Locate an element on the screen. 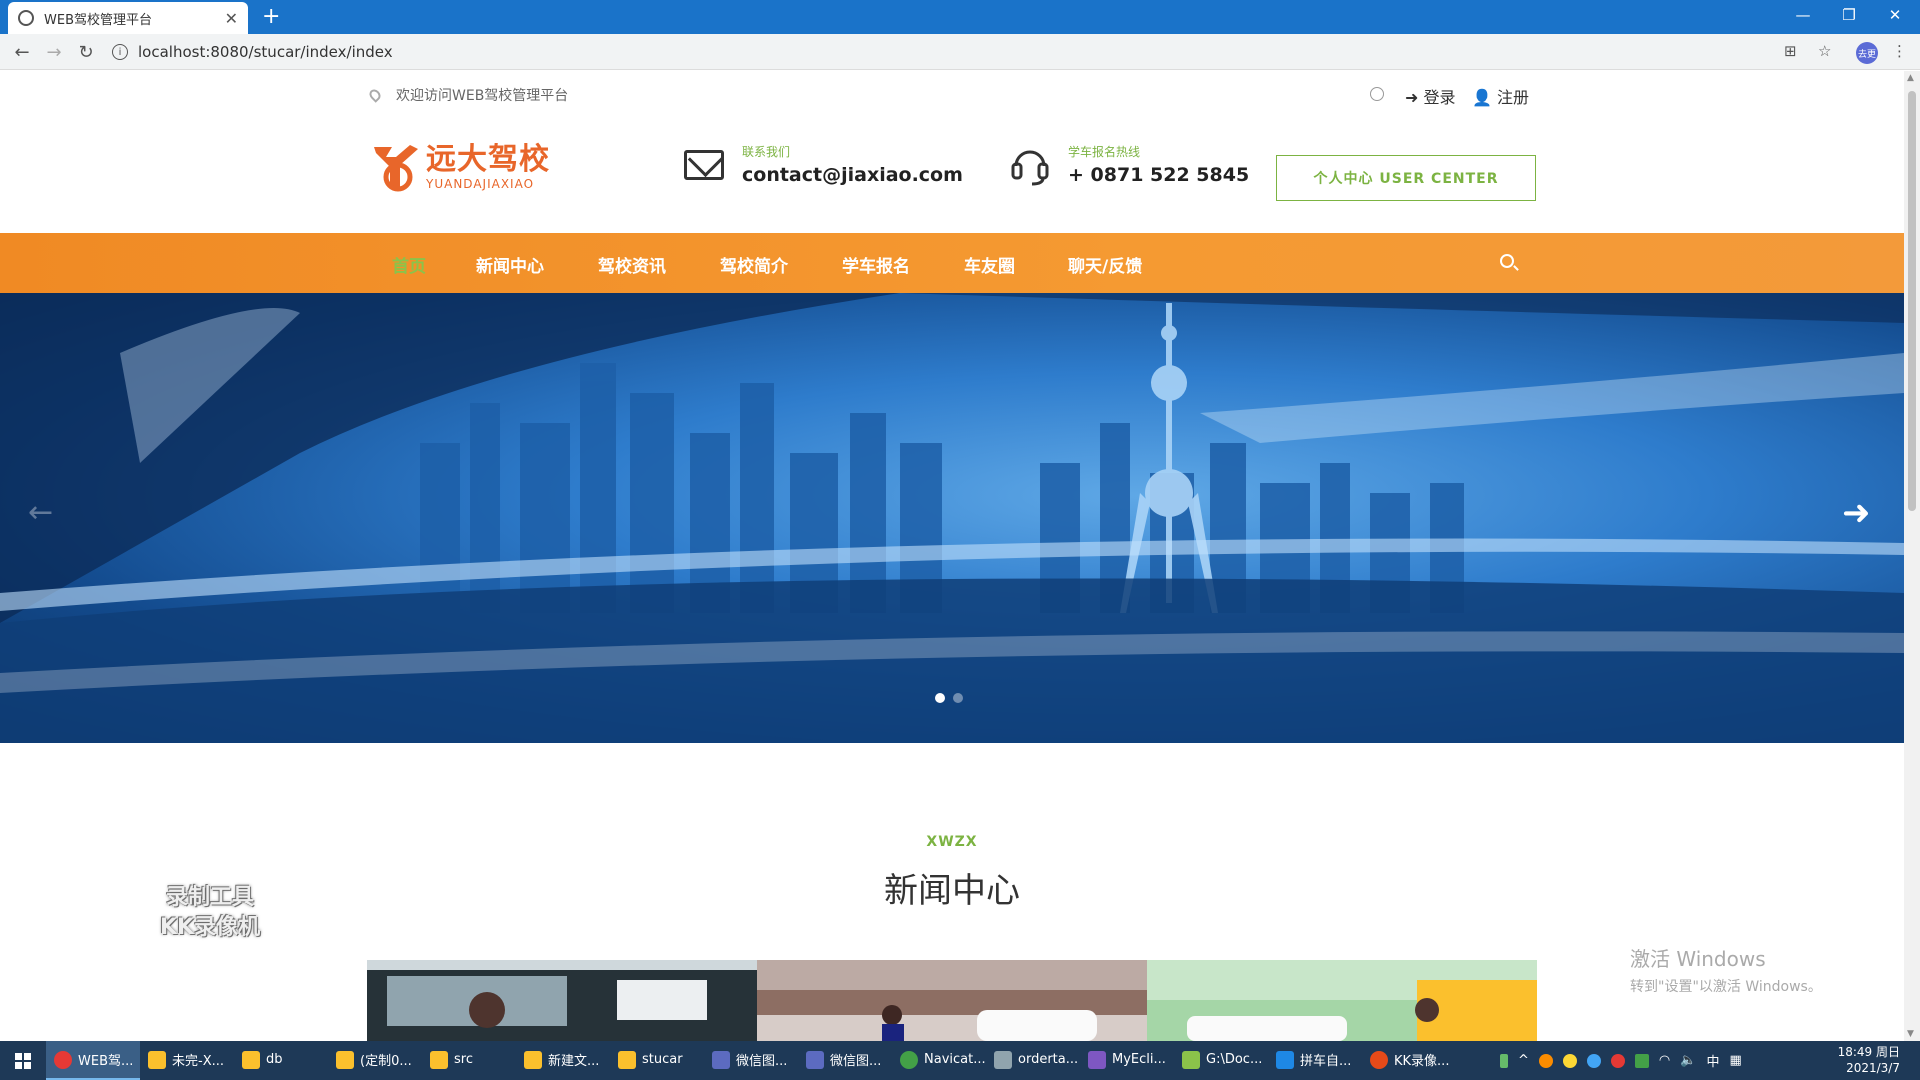 The width and height of the screenshot is (1920, 1080). taskbar-item: db is located at coordinates (281, 1060).